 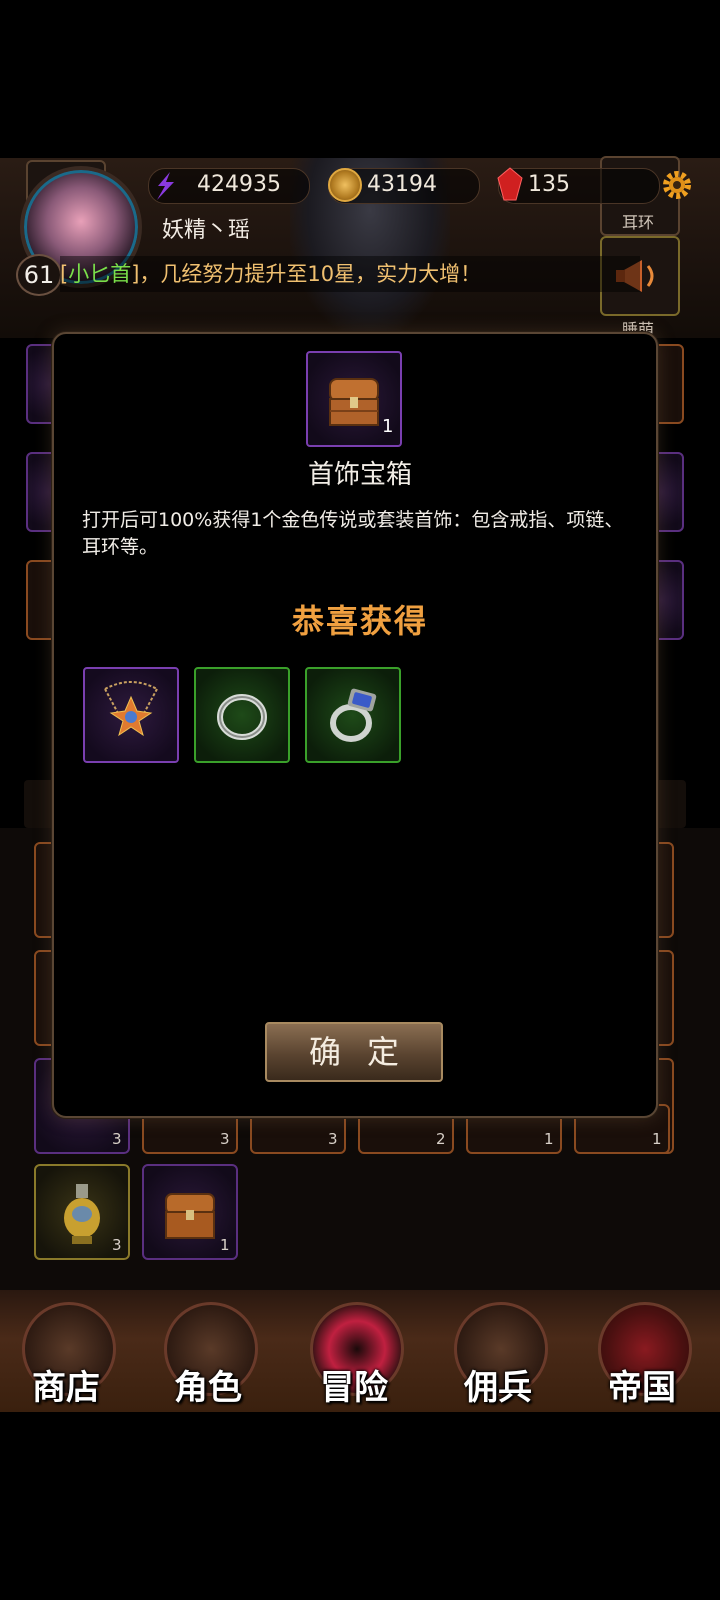 What do you see at coordinates (643, 1355) in the screenshot?
I see `nav-empire: 帝国` at bounding box center [643, 1355].